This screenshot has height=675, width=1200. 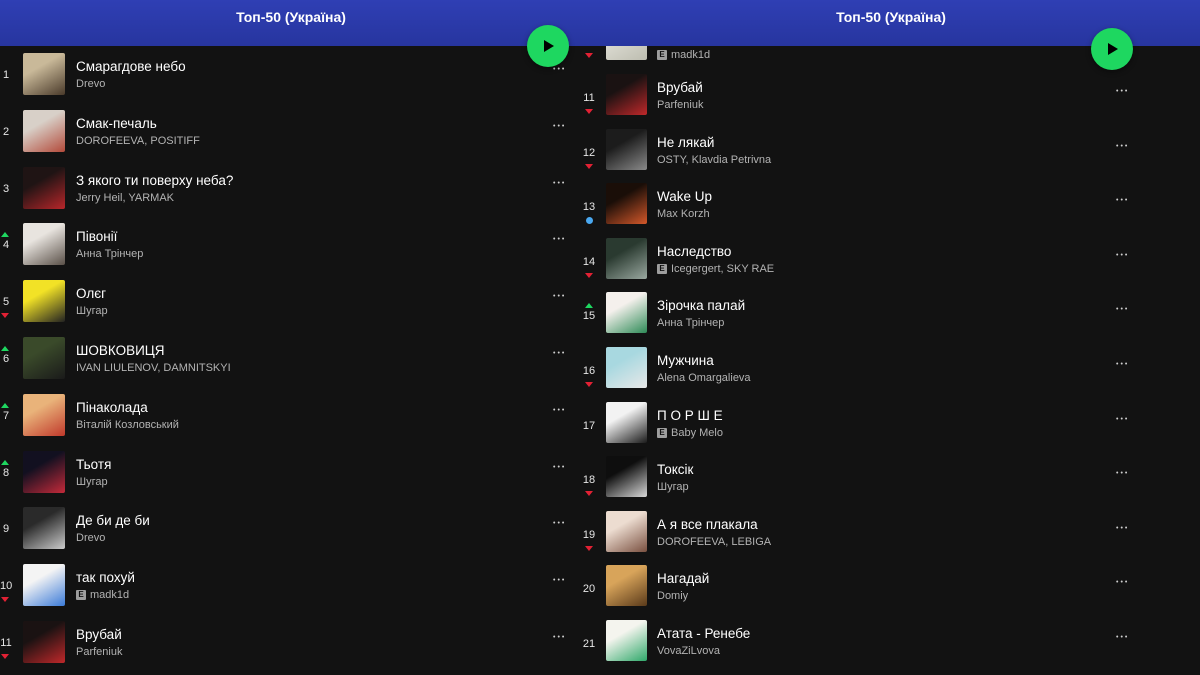 I want to click on track-row: 7 Пінаколада Віталій Козловський •••, so click(x=291, y=415).